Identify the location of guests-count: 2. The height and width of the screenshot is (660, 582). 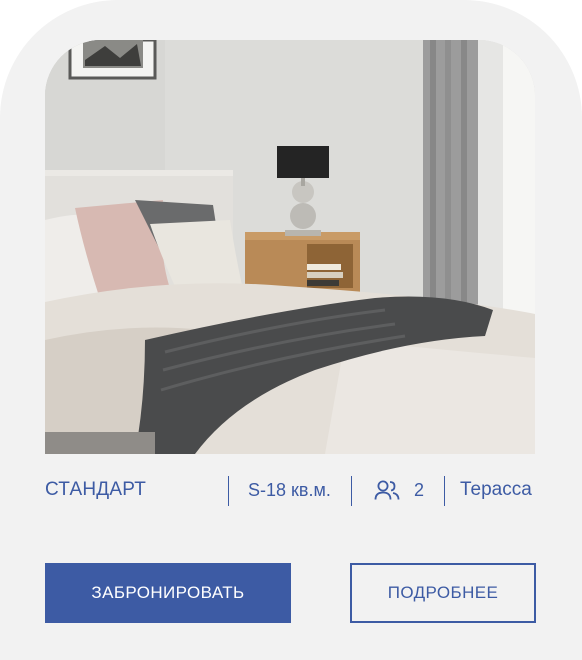
(419, 490).